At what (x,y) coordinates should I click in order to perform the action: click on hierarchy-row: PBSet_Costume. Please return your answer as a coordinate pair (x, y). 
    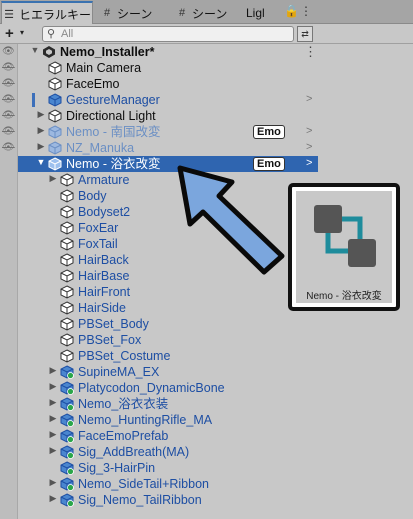
    Looking at the image, I should click on (168, 356).